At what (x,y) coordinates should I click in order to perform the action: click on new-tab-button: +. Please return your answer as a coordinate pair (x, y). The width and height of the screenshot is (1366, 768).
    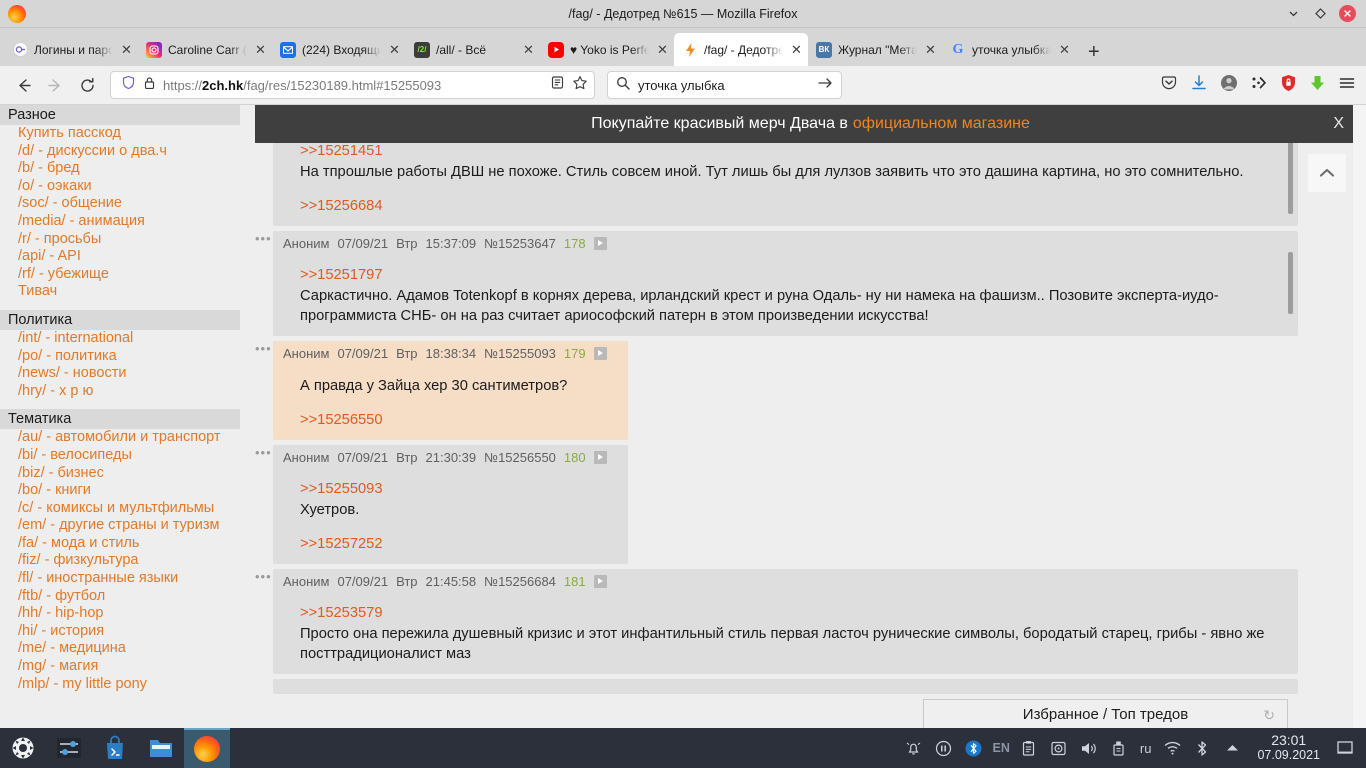
    Looking at the image, I should click on (1094, 54).